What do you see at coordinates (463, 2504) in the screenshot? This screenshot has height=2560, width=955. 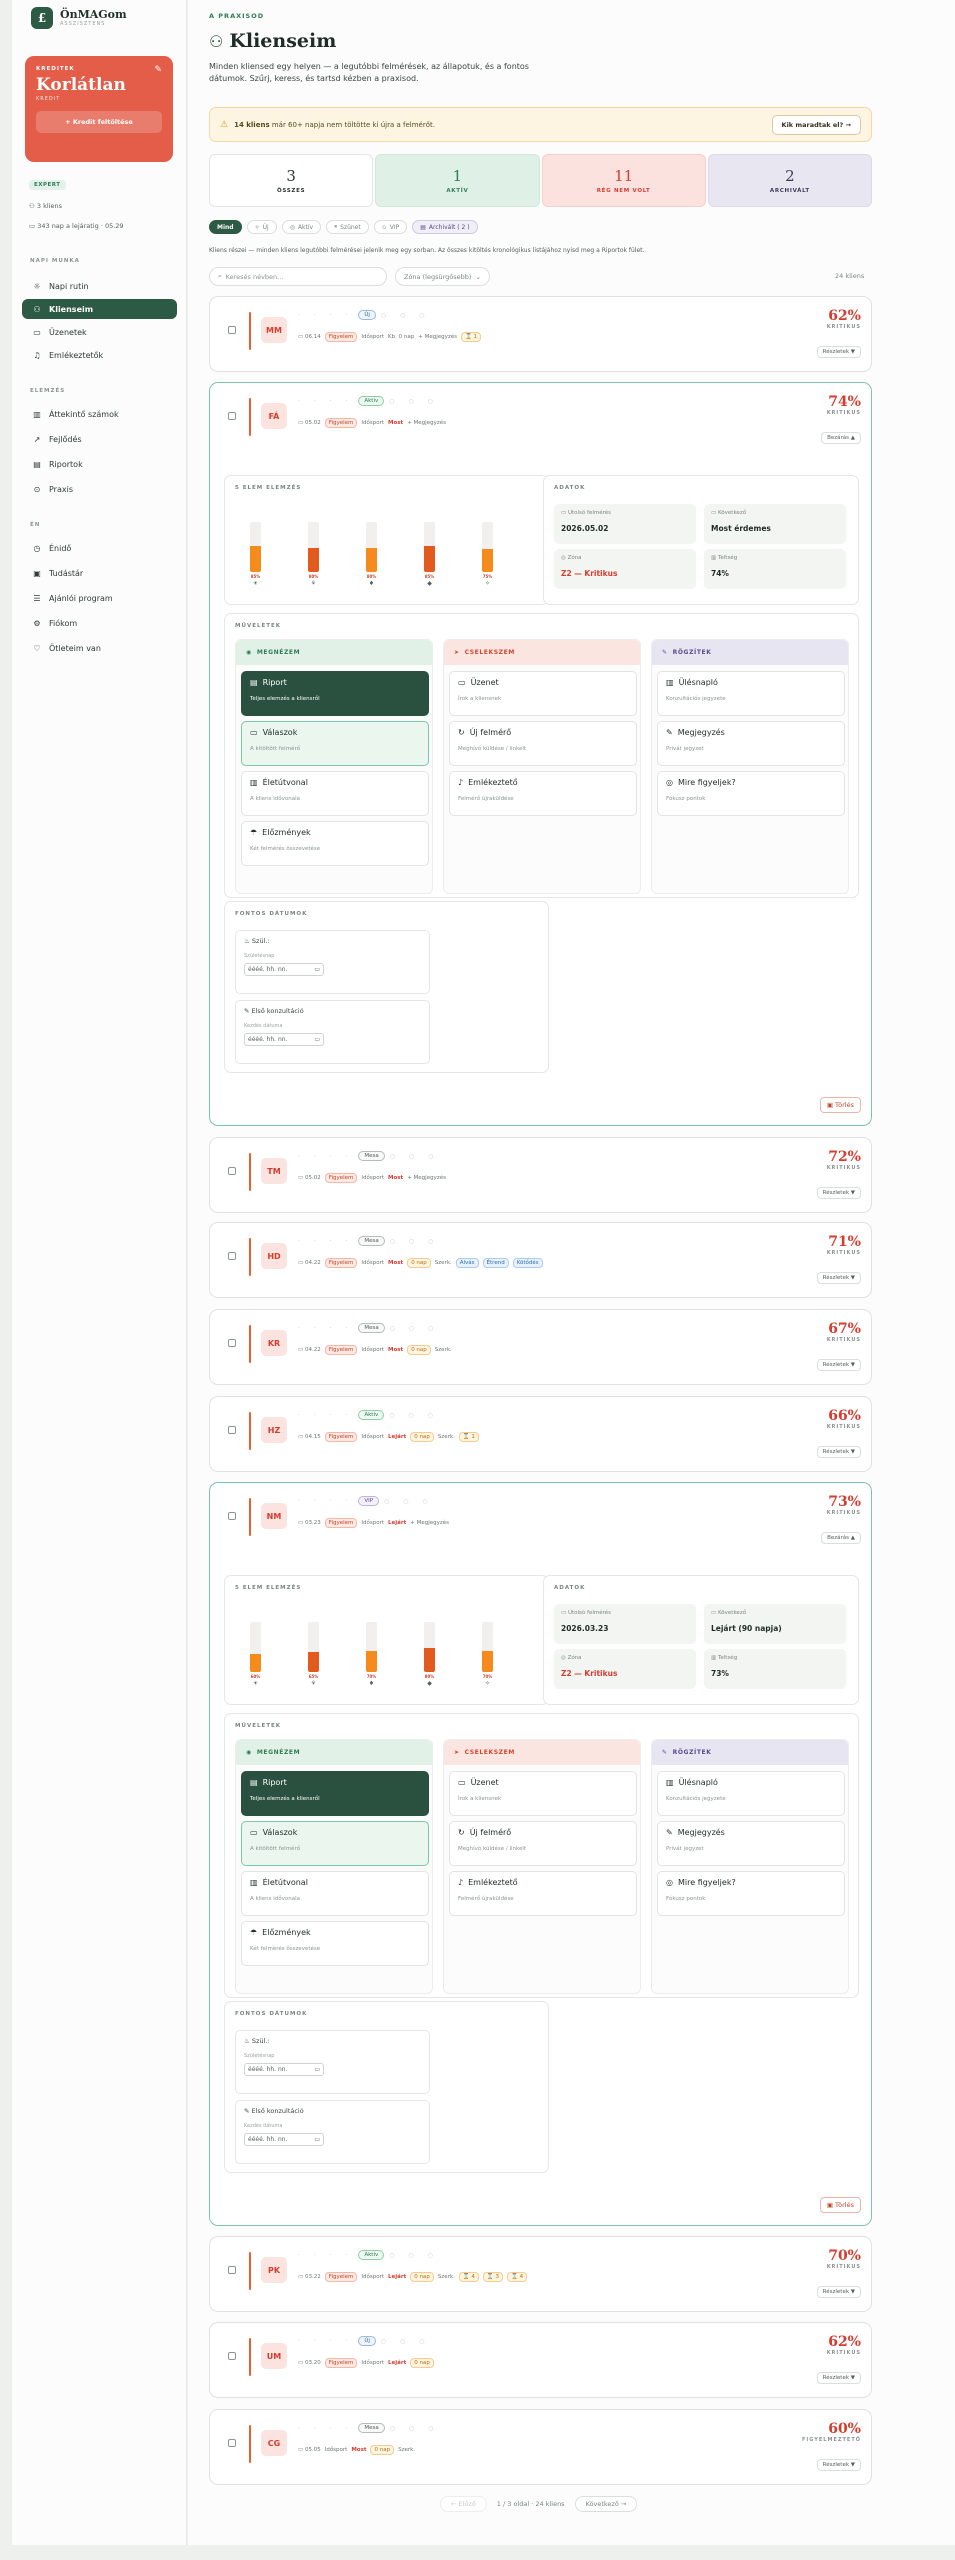 I see `prev-page-button: ← Előző` at bounding box center [463, 2504].